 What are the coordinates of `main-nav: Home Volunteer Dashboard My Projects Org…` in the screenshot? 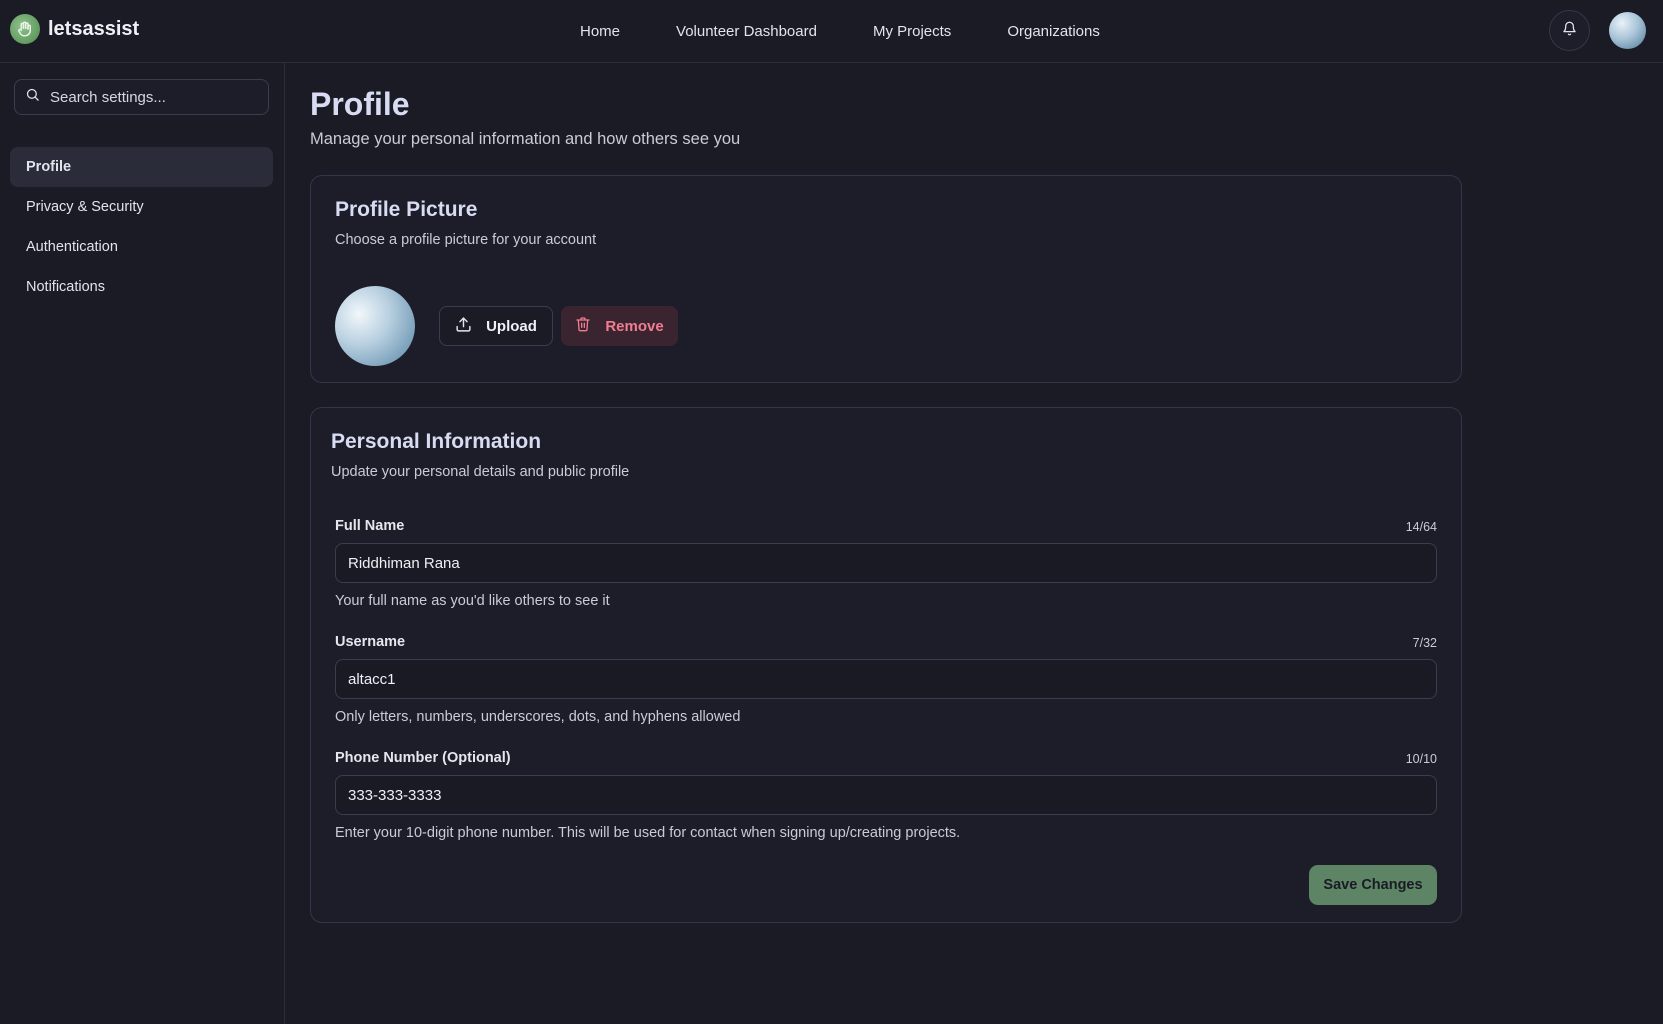 It's located at (868, 31).